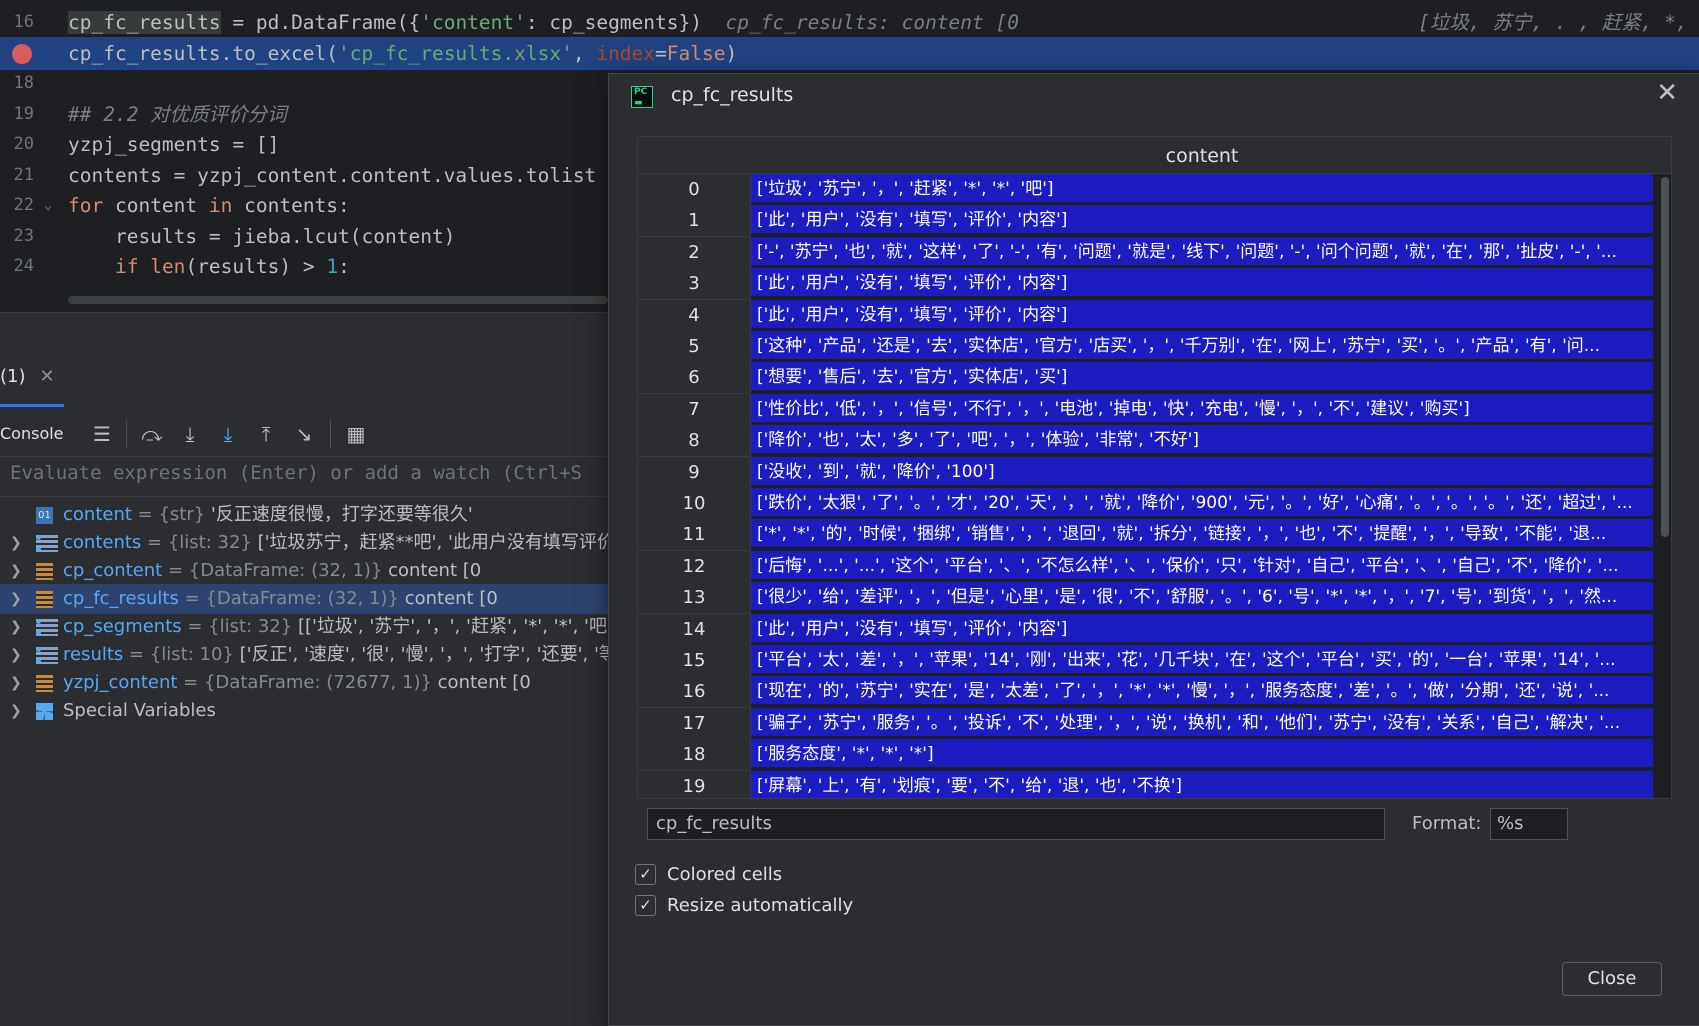  What do you see at coordinates (1665, 357) in the screenshot?
I see `vertical-scrollbar` at bounding box center [1665, 357].